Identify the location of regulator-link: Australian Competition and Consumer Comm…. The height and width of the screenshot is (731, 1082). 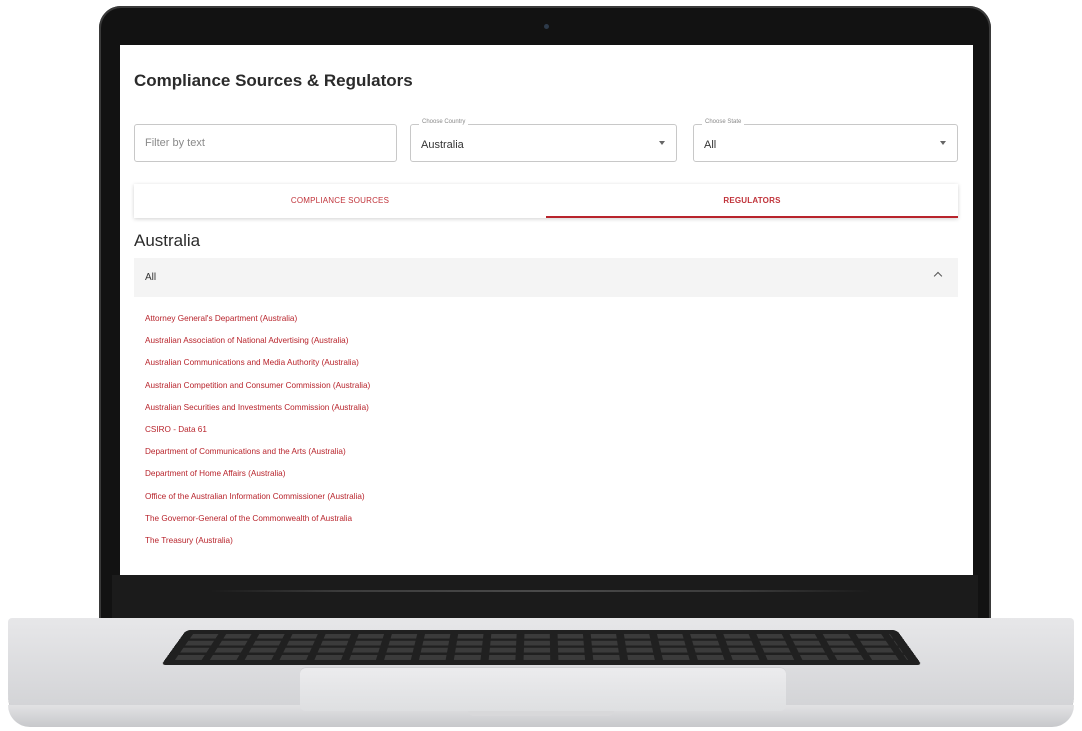
(257, 392).